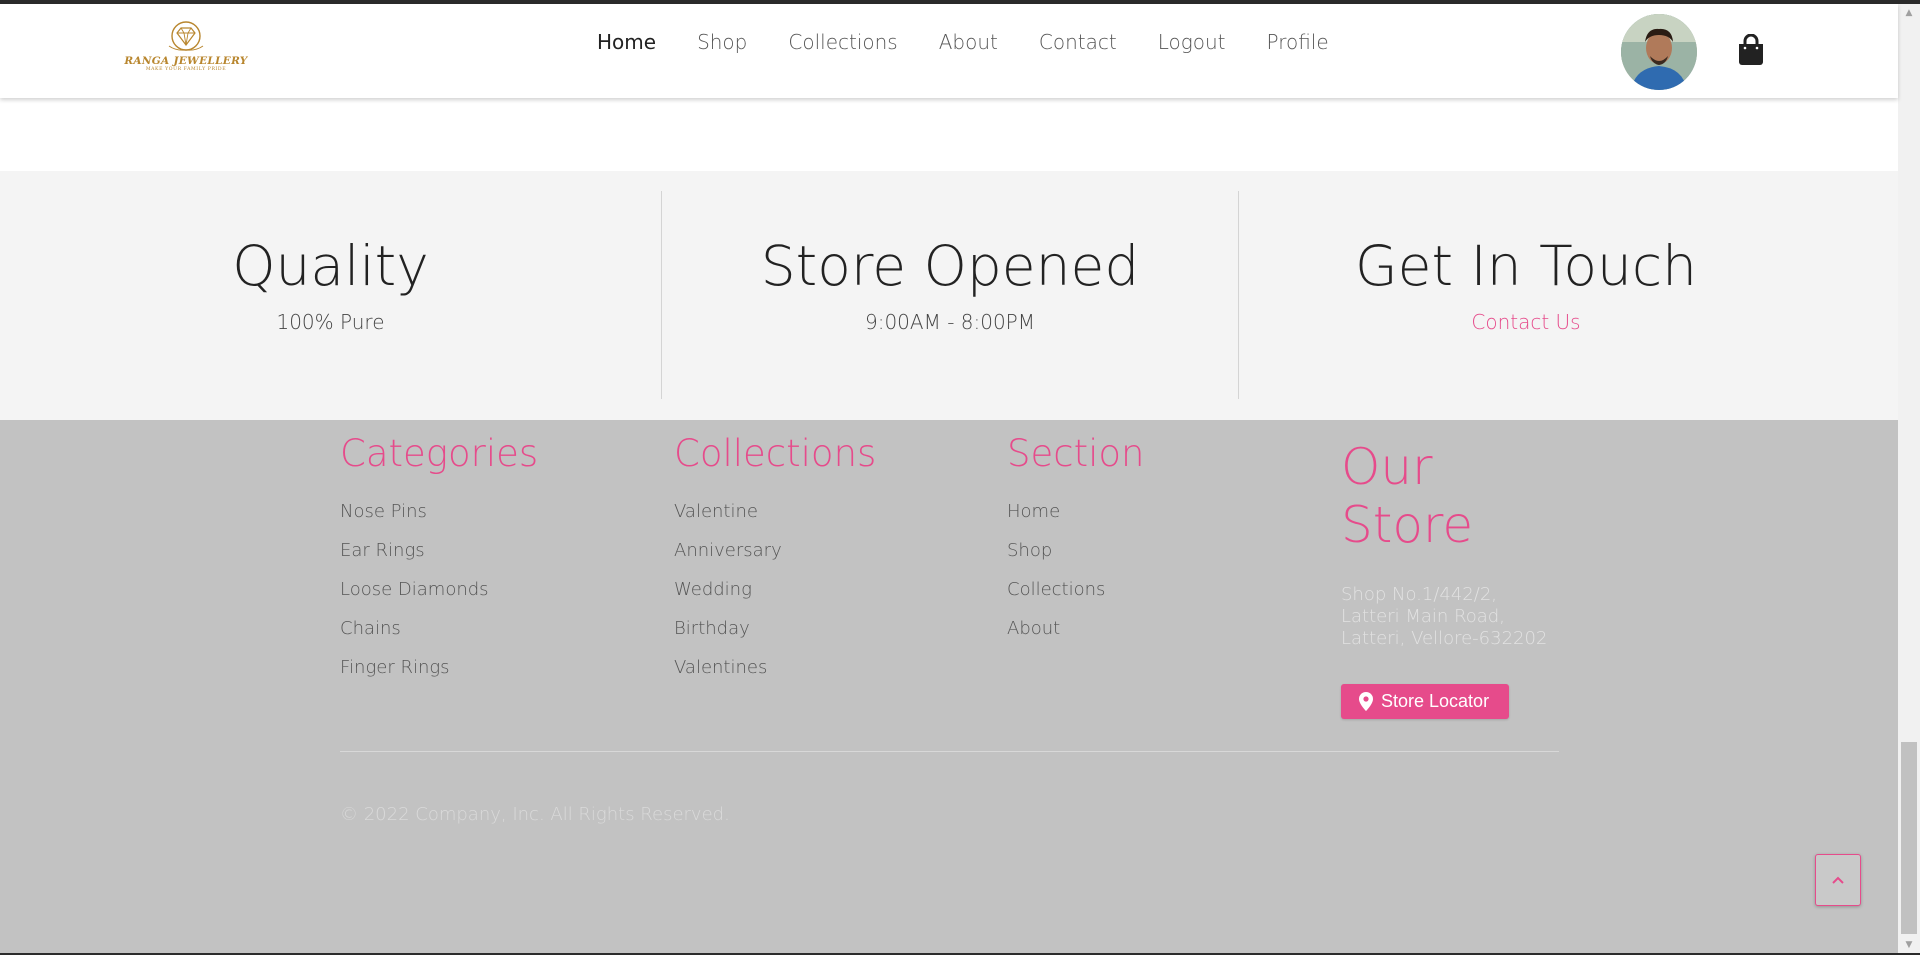  Describe the element at coordinates (1407, 525) in the screenshot. I see `store-heading-line: Store` at that location.